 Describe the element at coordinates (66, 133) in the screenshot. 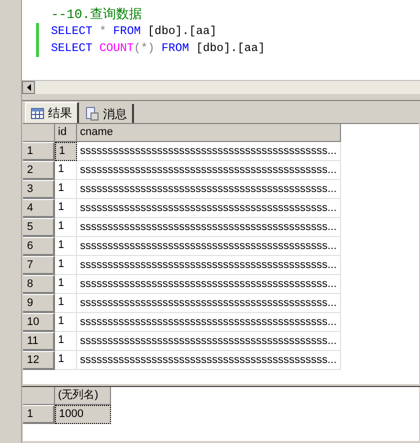

I see `column-header: id` at that location.